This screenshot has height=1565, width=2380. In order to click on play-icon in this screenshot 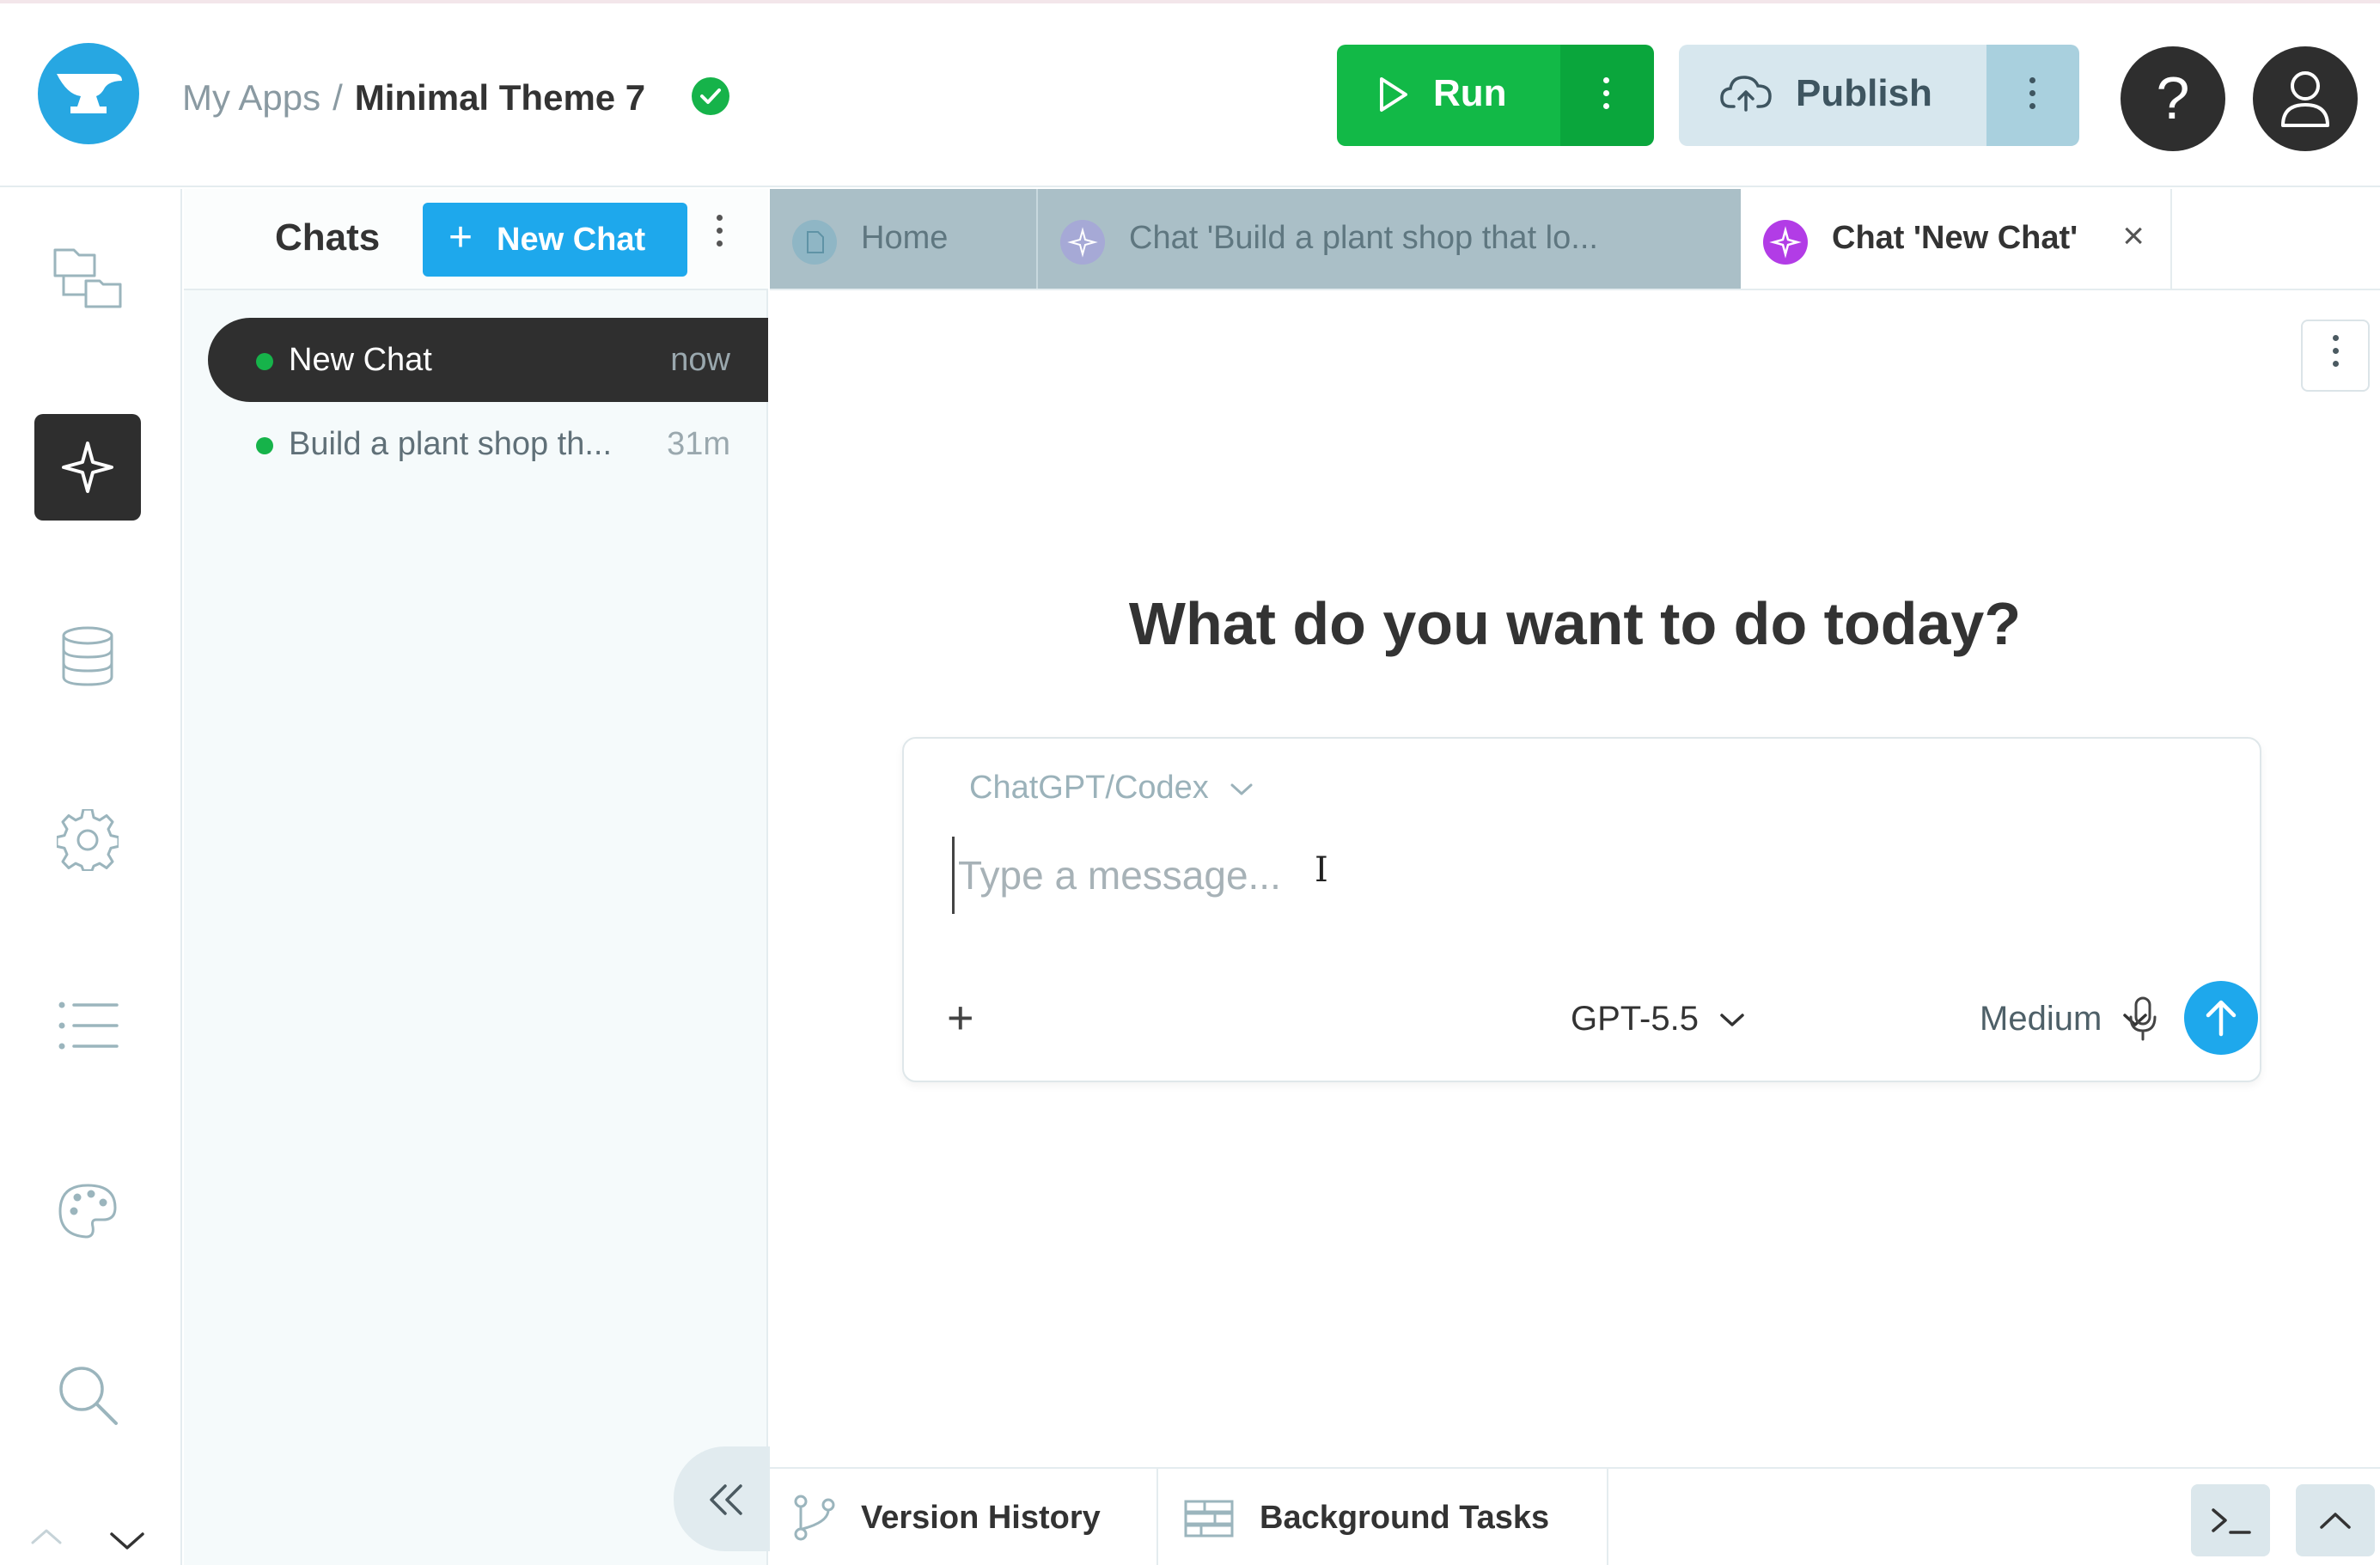, I will do `click(1394, 94)`.